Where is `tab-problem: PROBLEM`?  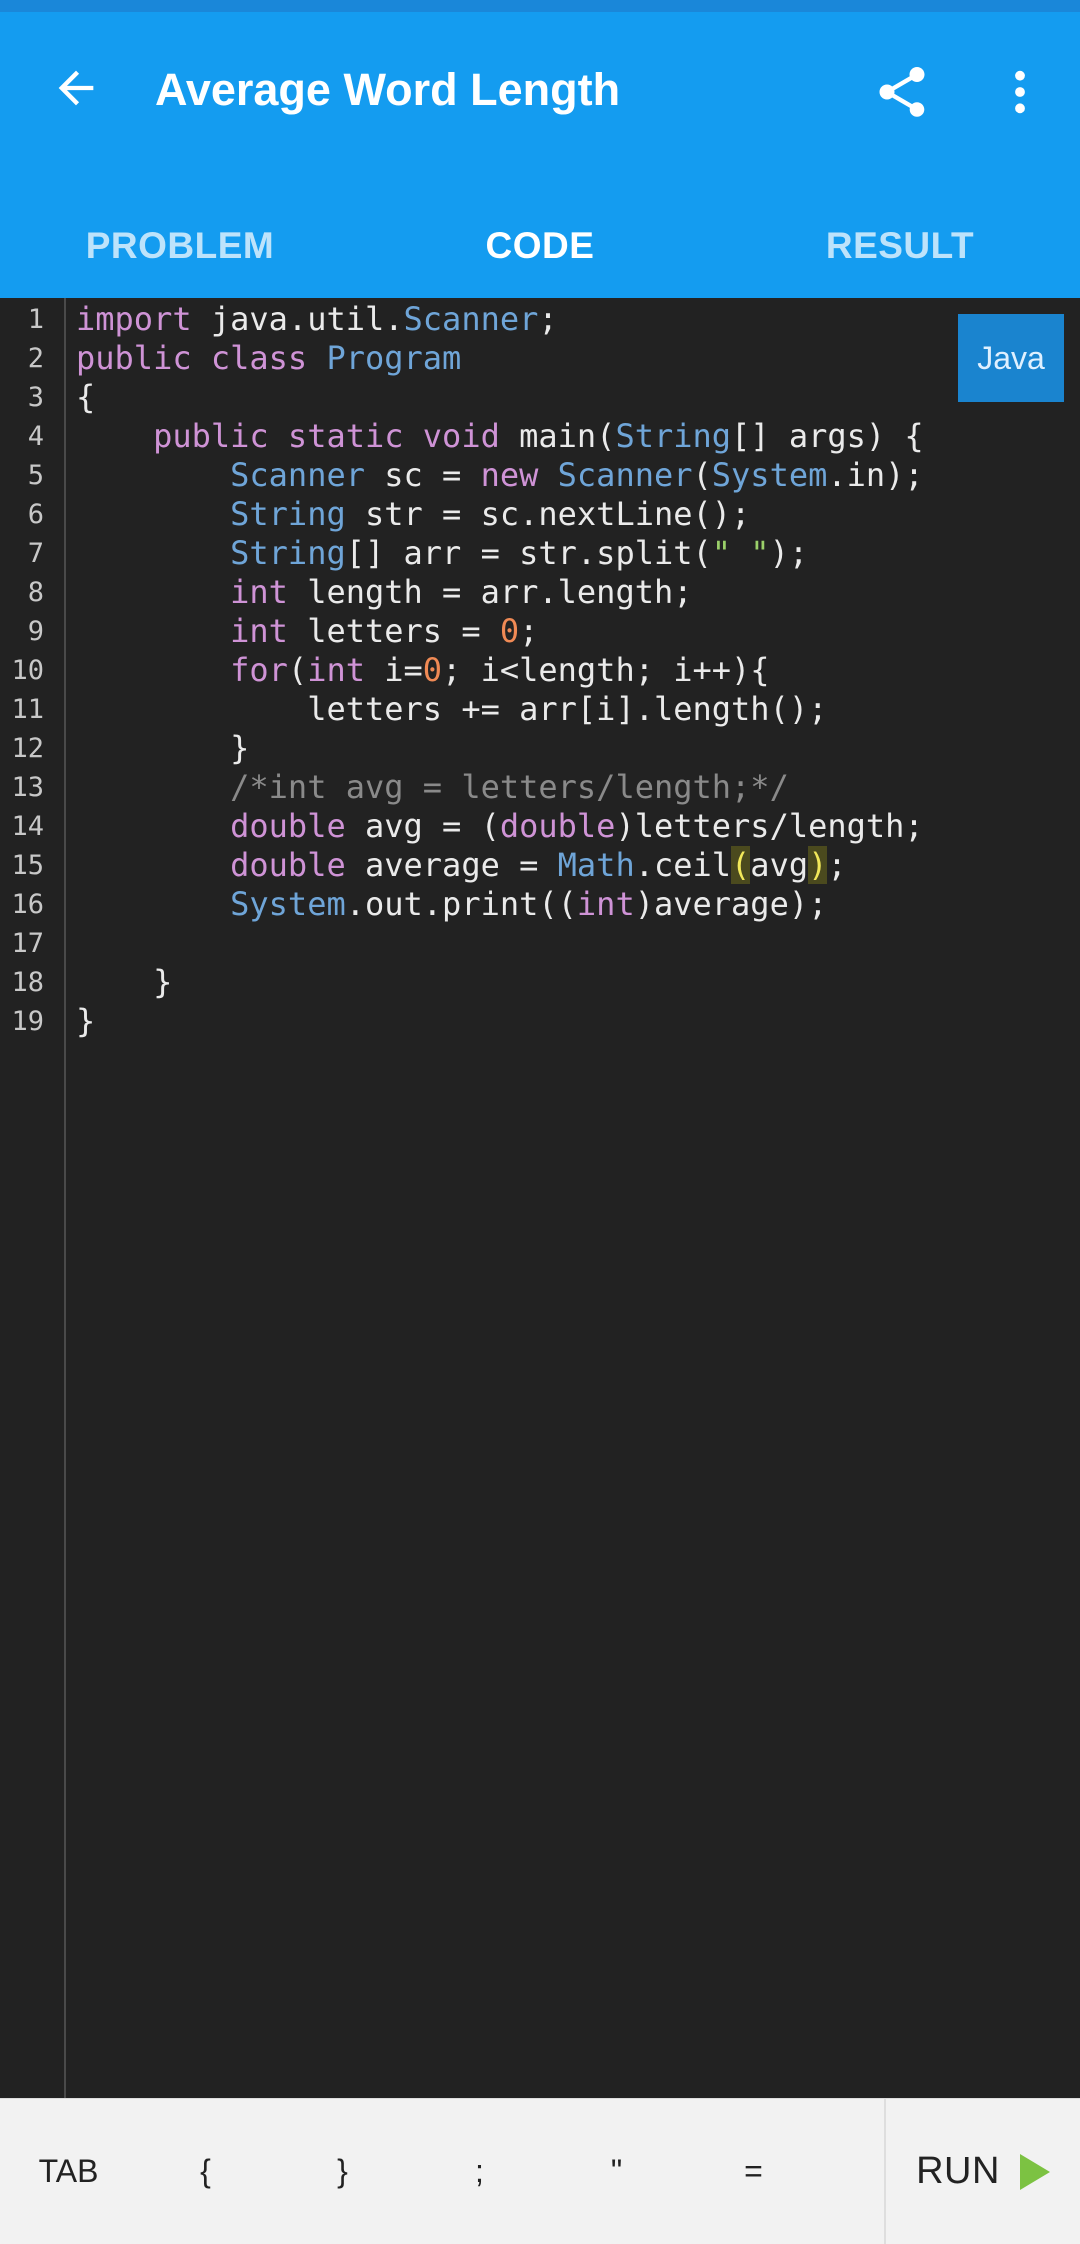 tab-problem: PROBLEM is located at coordinates (180, 246).